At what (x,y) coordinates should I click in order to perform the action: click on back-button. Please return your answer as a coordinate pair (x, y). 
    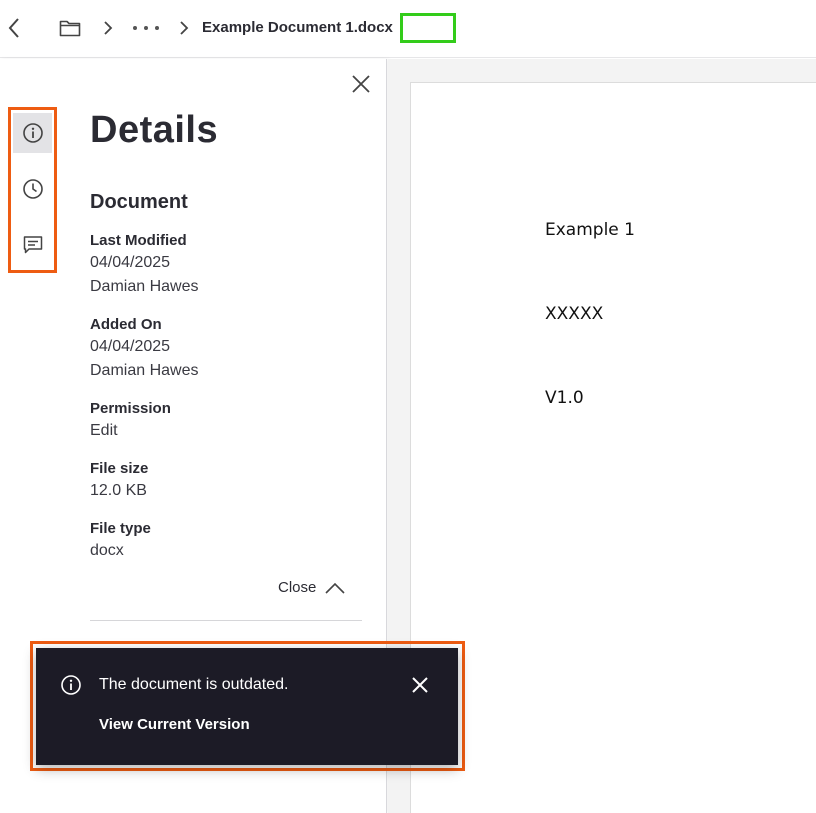
    Looking at the image, I should click on (14, 28).